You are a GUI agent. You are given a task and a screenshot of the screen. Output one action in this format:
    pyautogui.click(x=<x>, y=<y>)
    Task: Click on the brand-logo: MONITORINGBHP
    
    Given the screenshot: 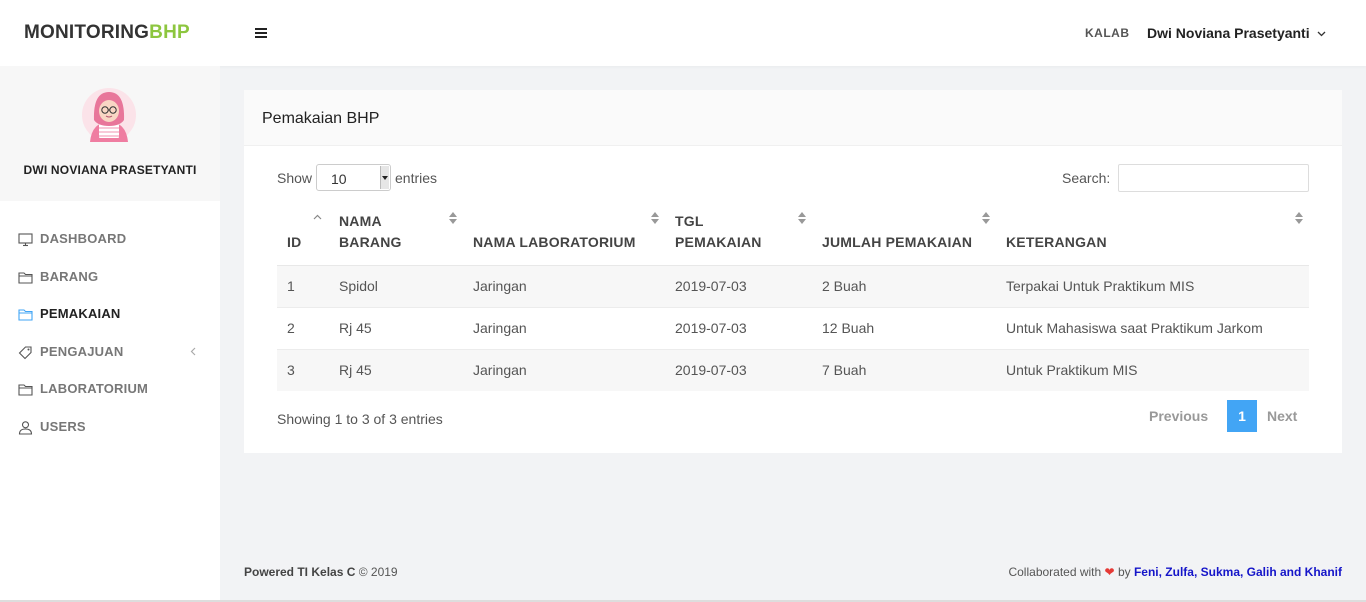 What is the action you would take?
    pyautogui.click(x=107, y=33)
    